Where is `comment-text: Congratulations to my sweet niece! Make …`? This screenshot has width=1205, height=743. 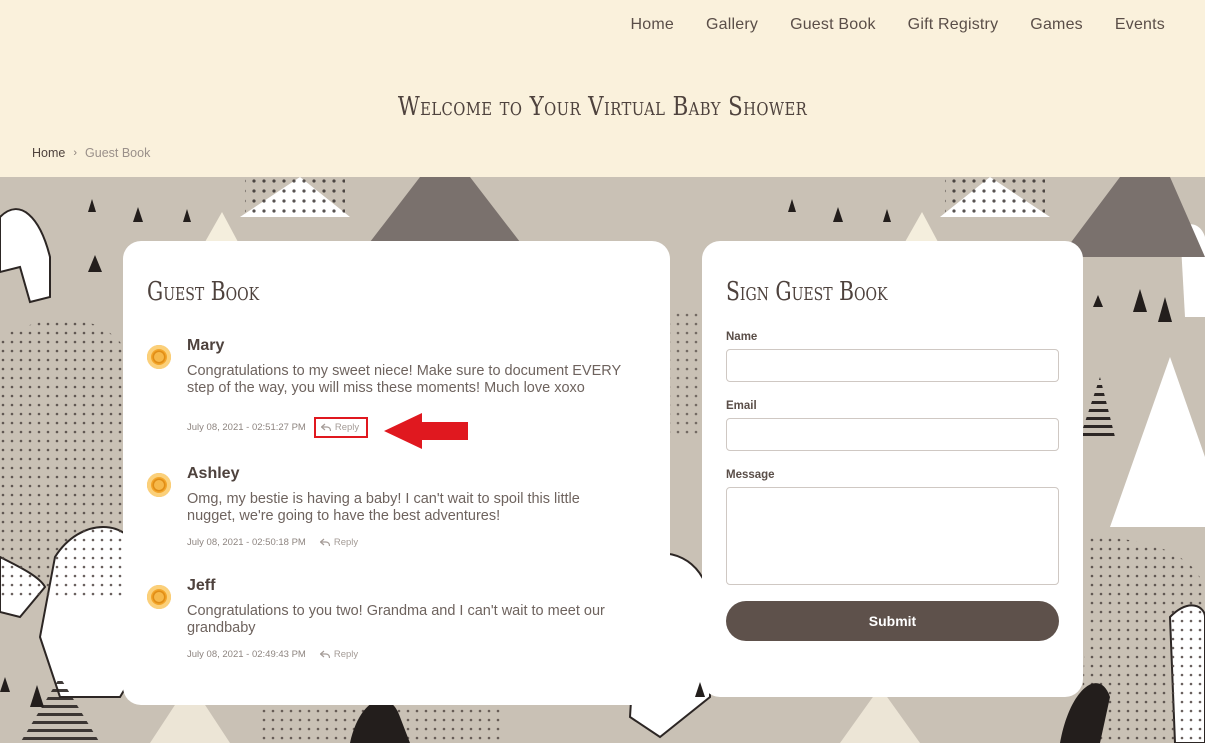
comment-text: Congratulations to my sweet niece! Make … is located at coordinates (404, 379).